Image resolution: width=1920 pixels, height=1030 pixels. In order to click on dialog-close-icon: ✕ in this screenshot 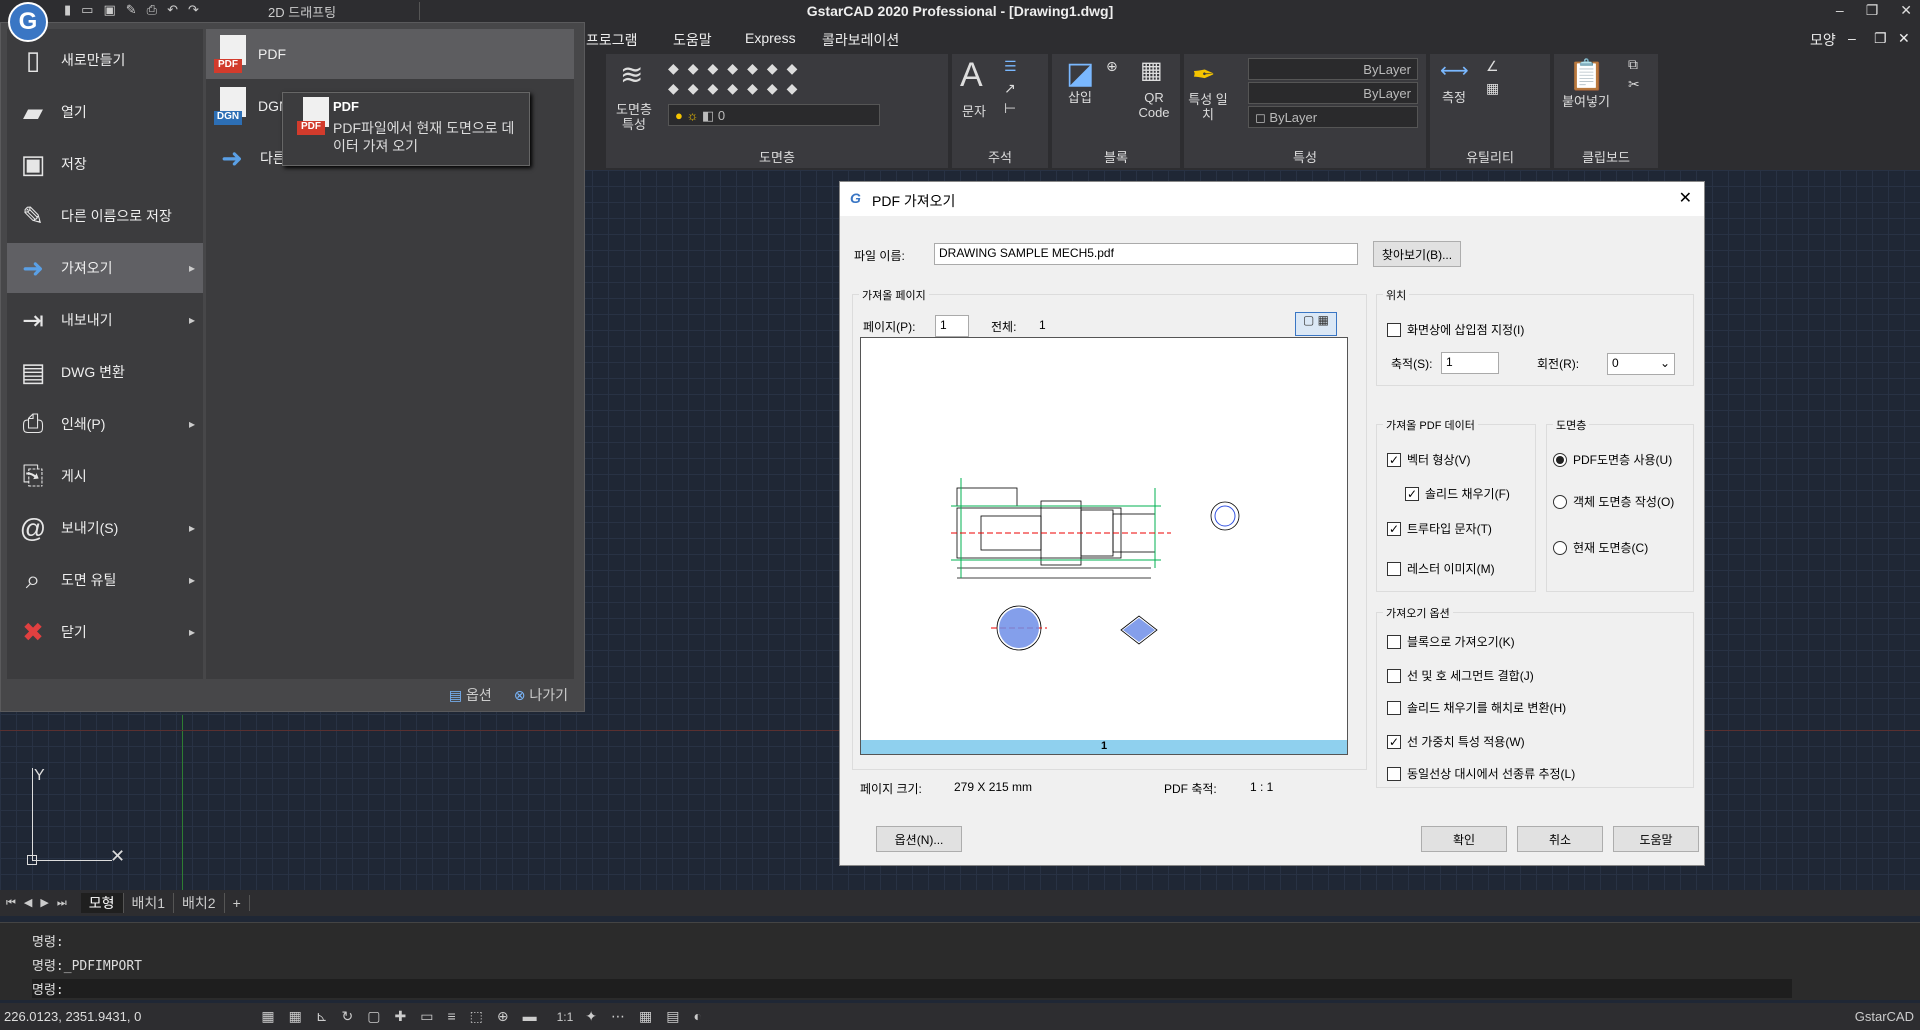, I will do `click(1685, 198)`.